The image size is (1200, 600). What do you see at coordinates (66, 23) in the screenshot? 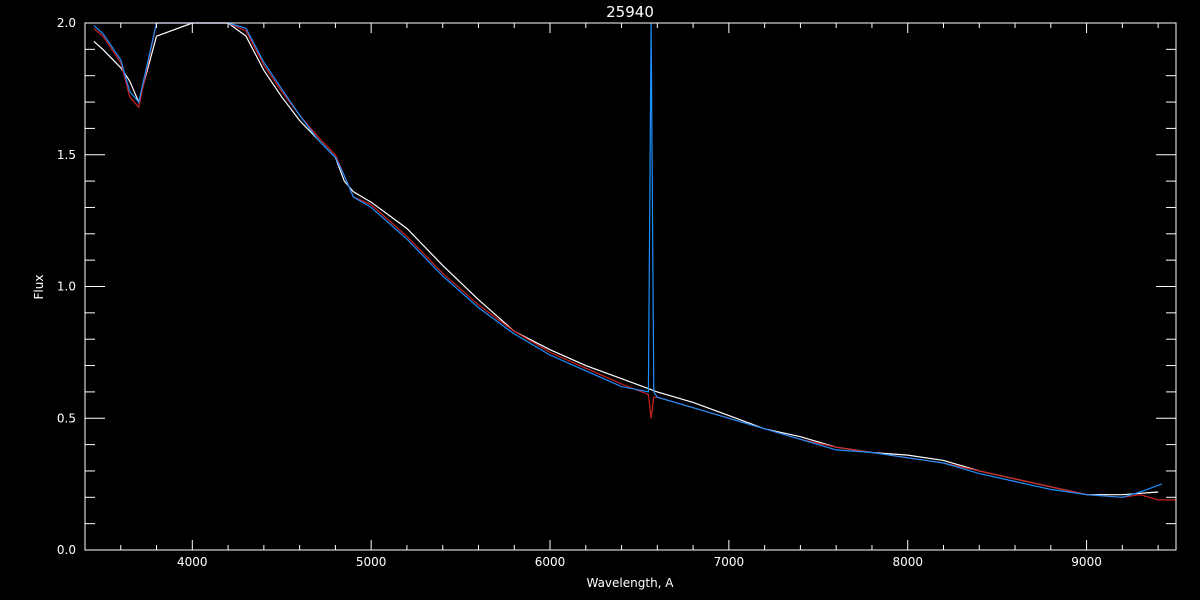
I see `y-tick-label: 2.0` at bounding box center [66, 23].